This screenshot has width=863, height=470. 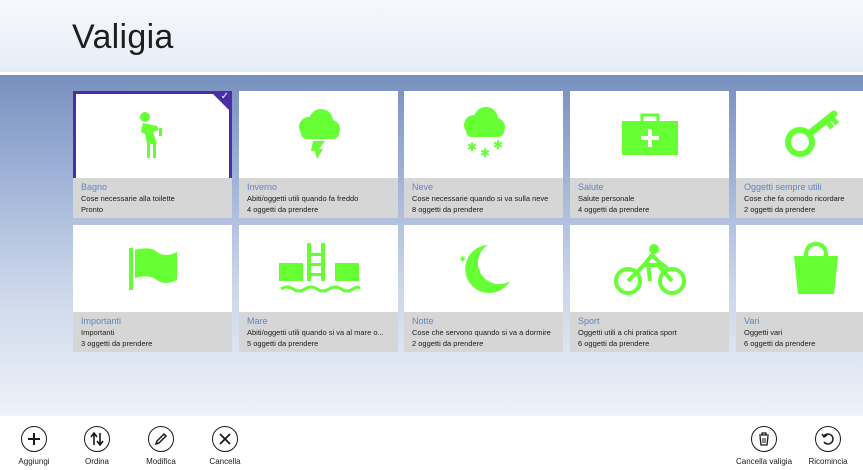 I want to click on sort-button-label: Ordina, so click(x=96, y=461).